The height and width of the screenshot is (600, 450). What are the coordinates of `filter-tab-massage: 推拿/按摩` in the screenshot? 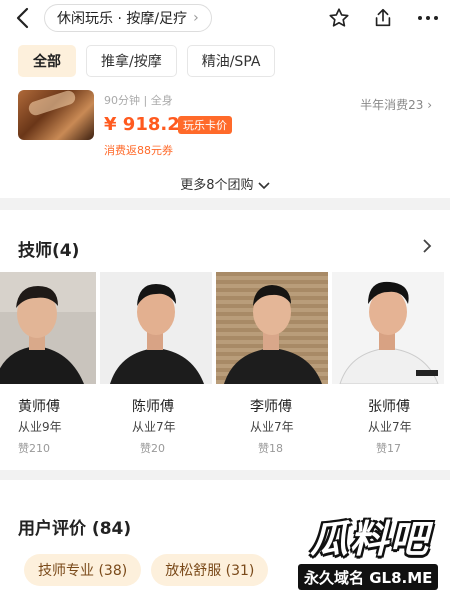 It's located at (131, 61).